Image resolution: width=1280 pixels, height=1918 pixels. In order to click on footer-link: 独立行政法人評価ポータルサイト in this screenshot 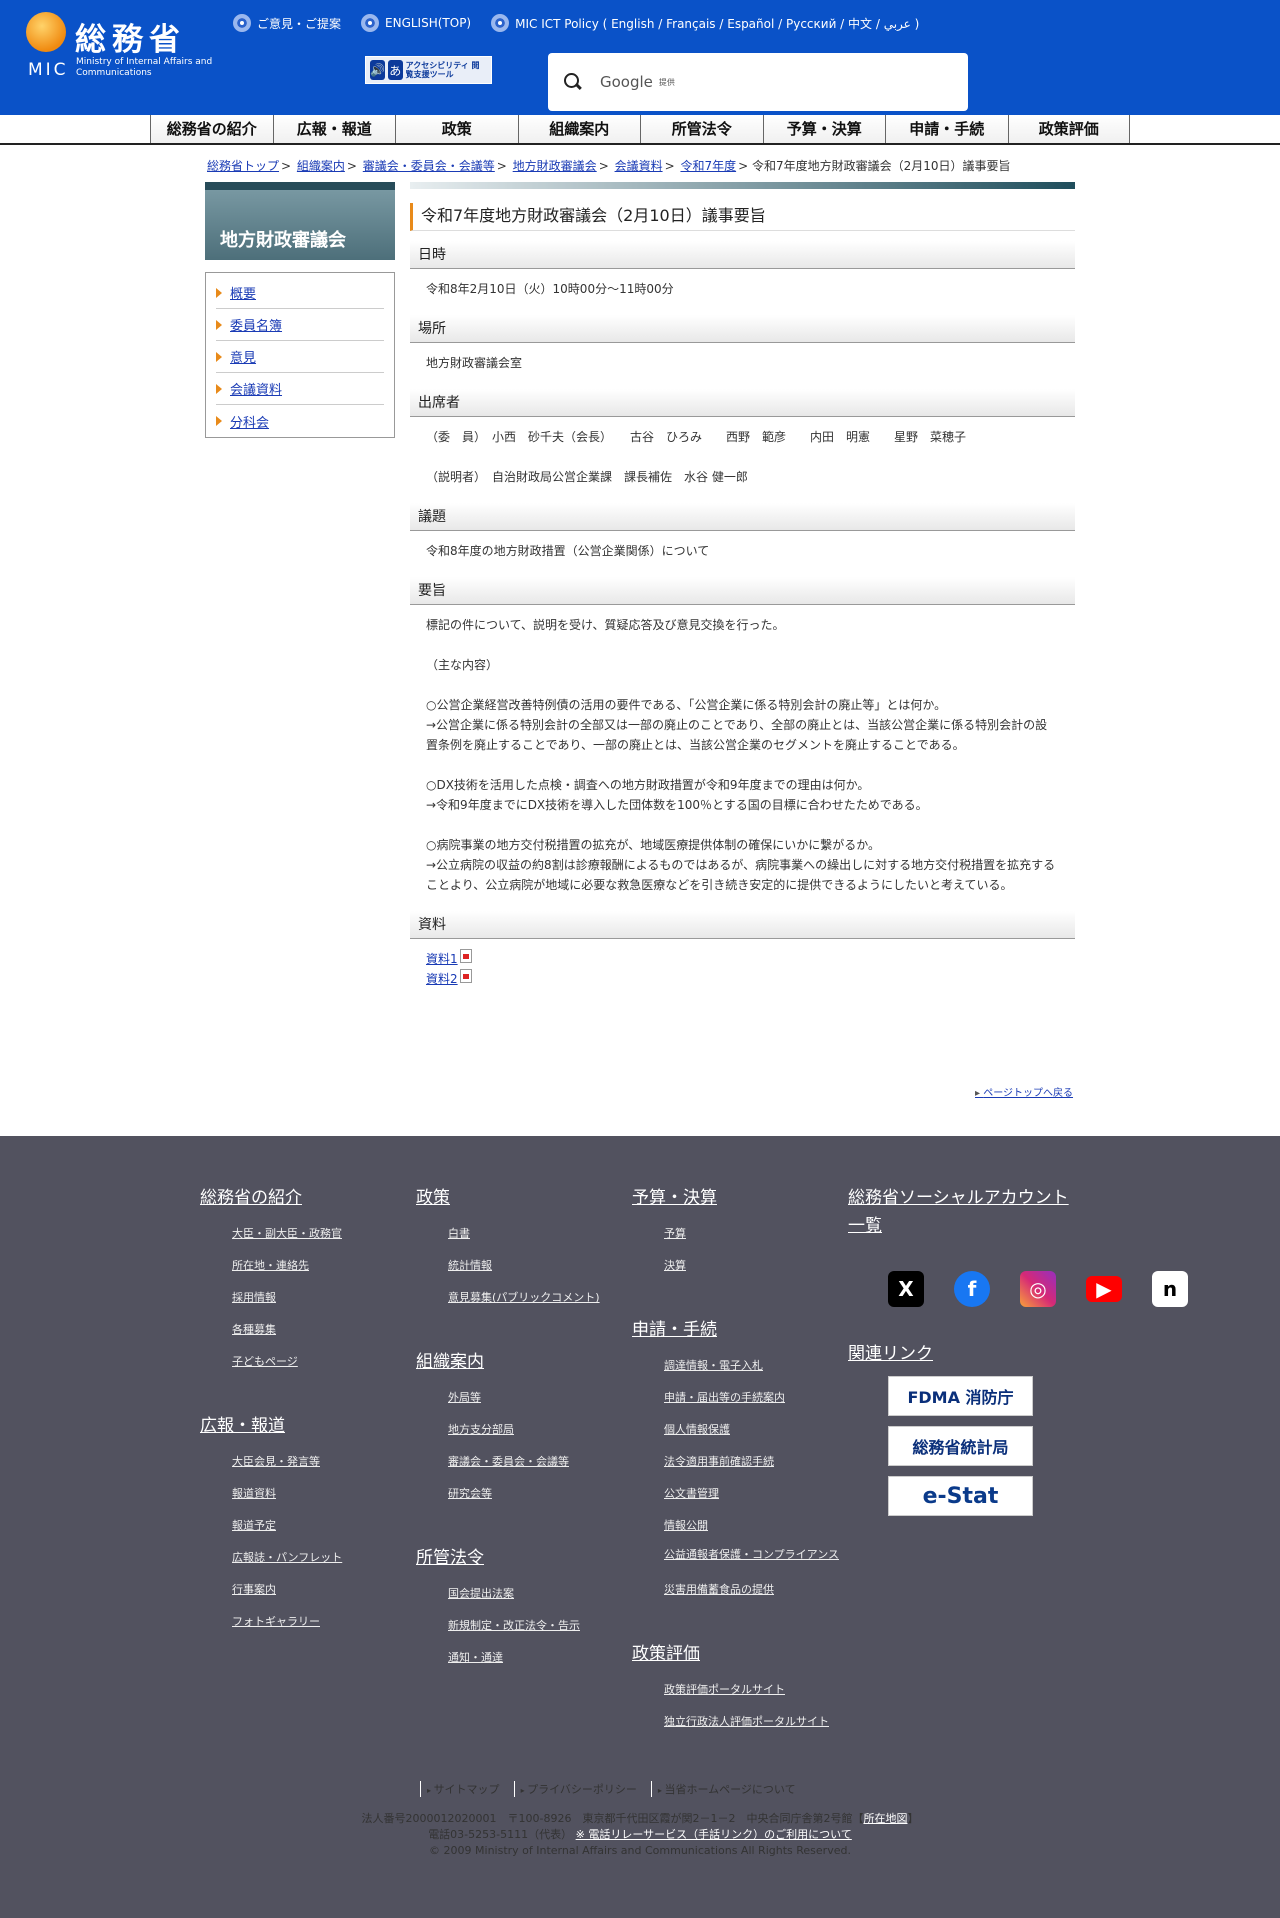, I will do `click(760, 1728)`.